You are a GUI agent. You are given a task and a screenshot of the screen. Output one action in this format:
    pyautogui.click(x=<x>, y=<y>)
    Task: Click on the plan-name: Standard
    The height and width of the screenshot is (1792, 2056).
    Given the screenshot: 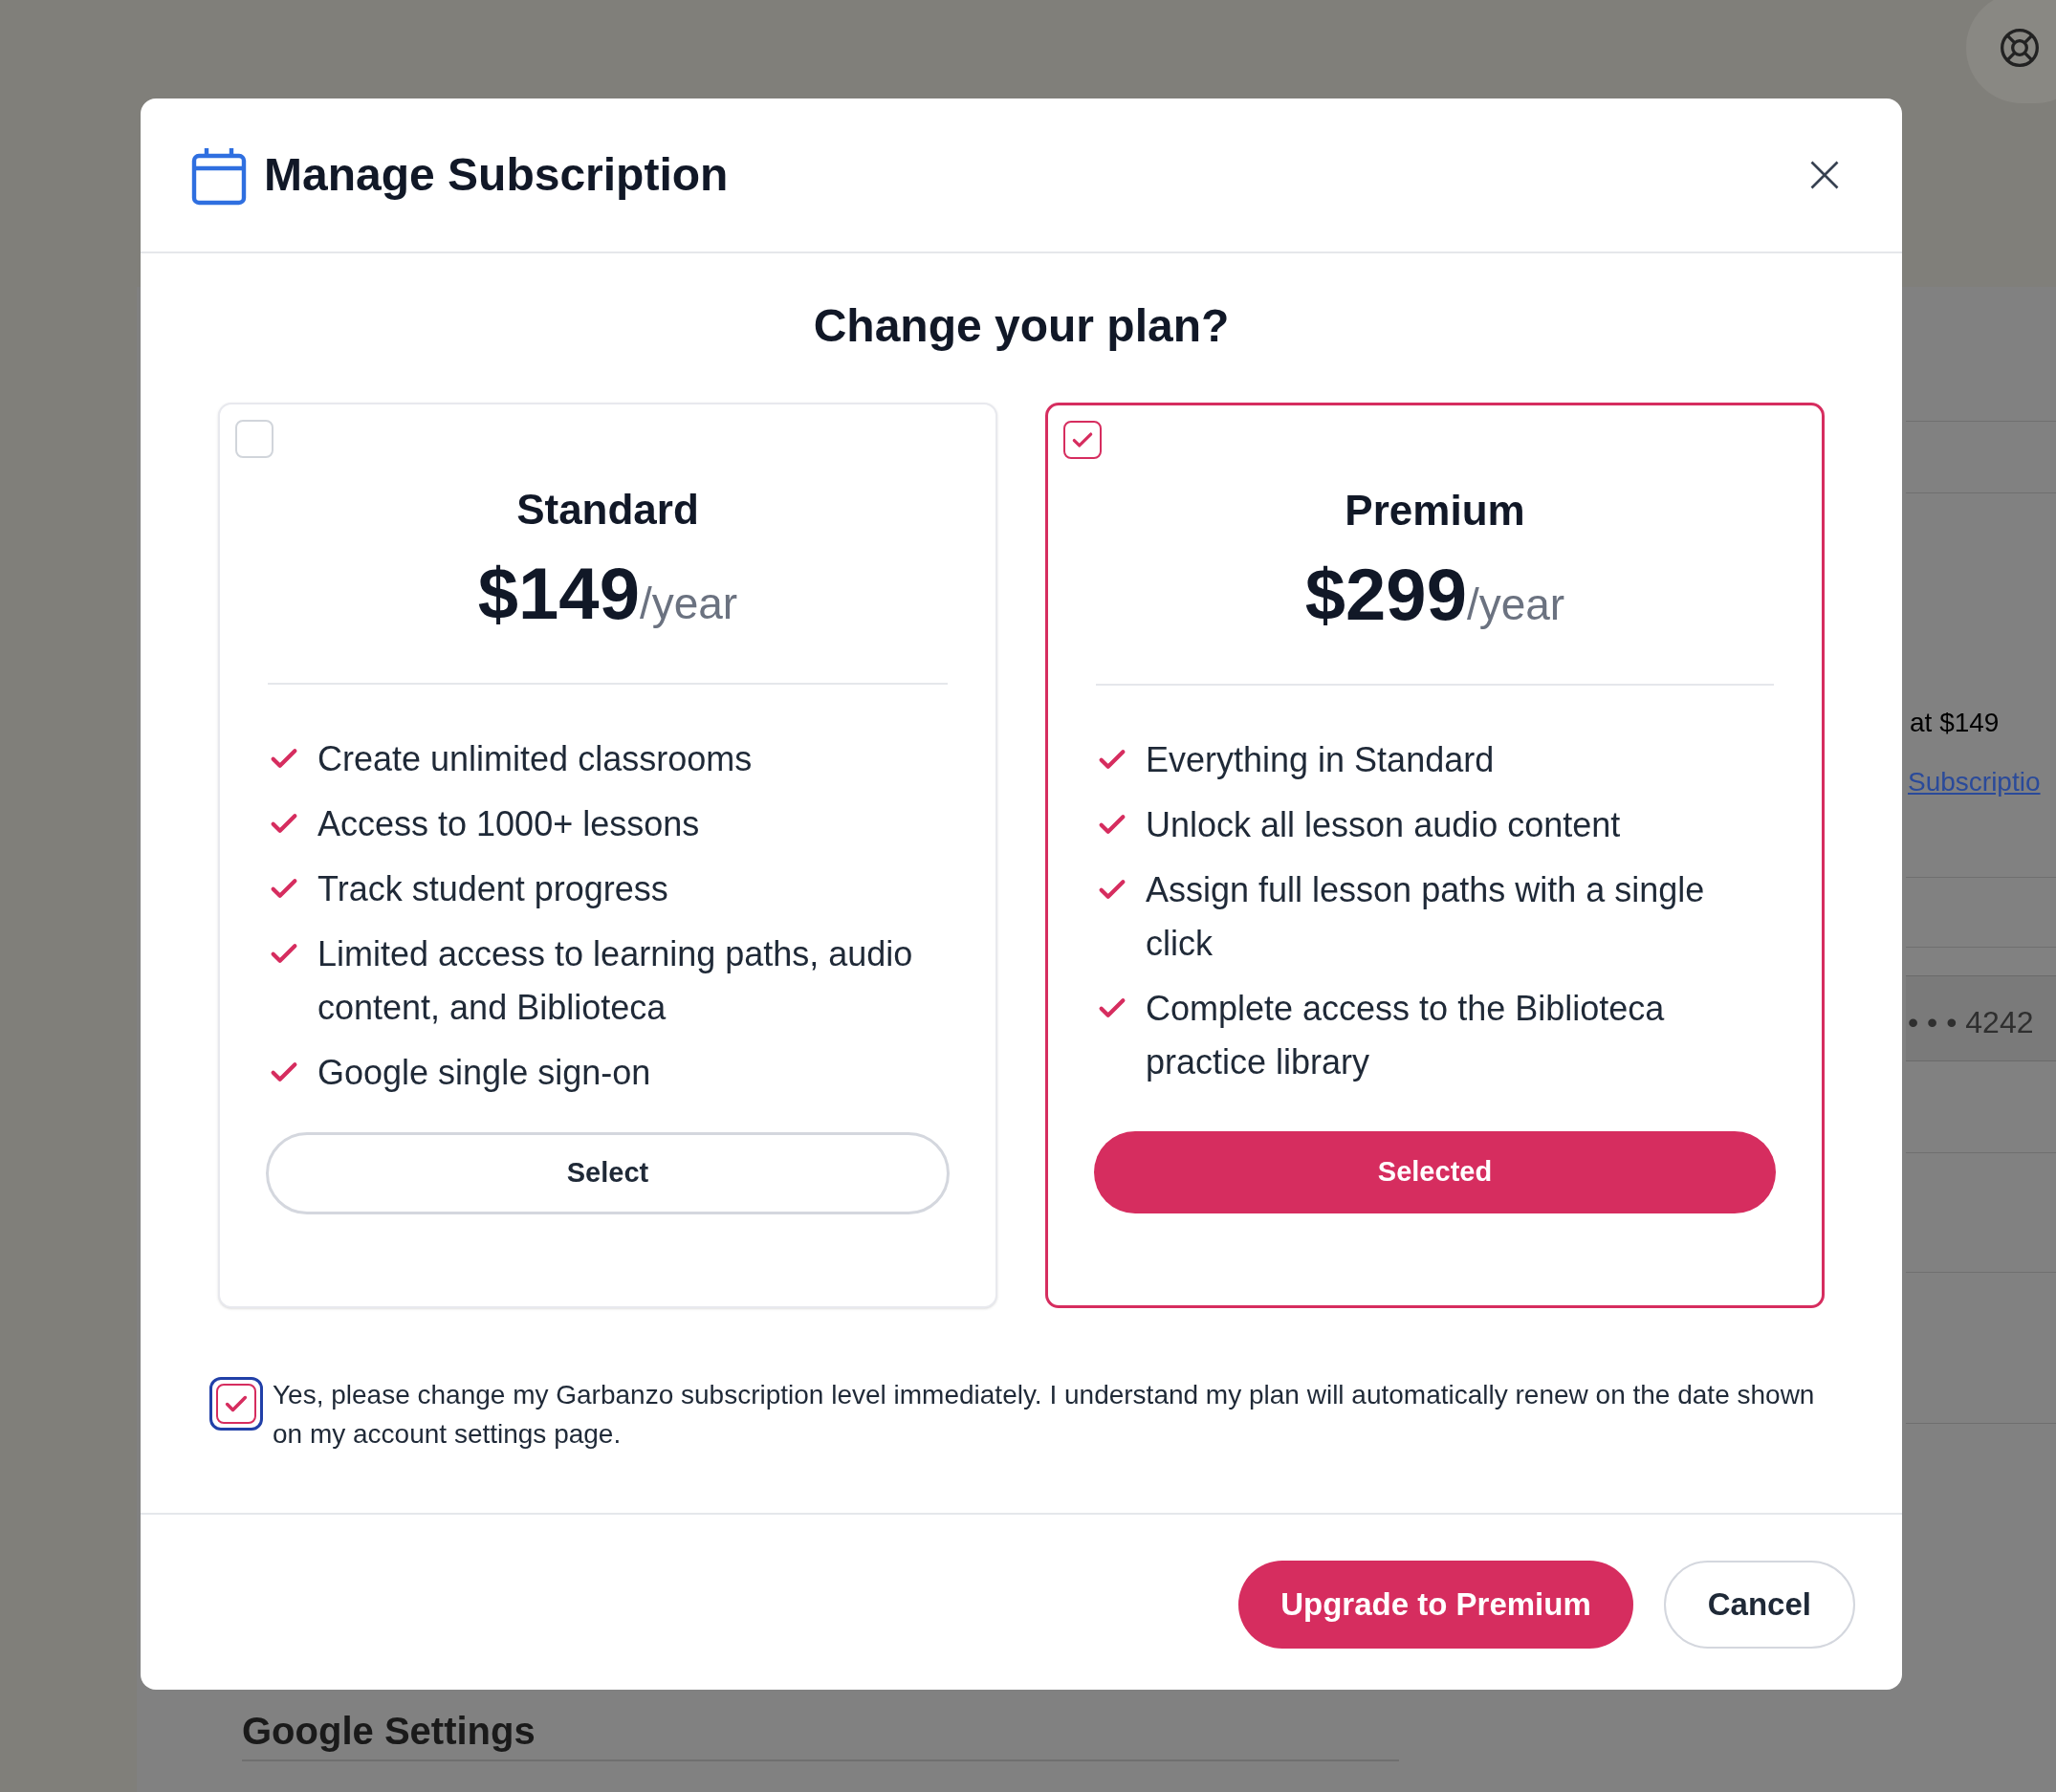 What is the action you would take?
    pyautogui.click(x=607, y=510)
    